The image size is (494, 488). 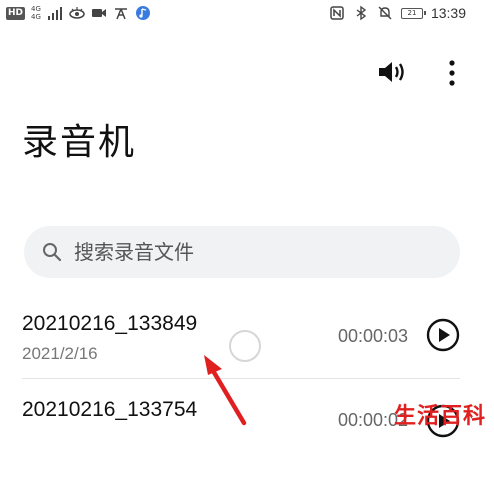 What do you see at coordinates (413, 13) in the screenshot?
I see `battery-icon: 21` at bounding box center [413, 13].